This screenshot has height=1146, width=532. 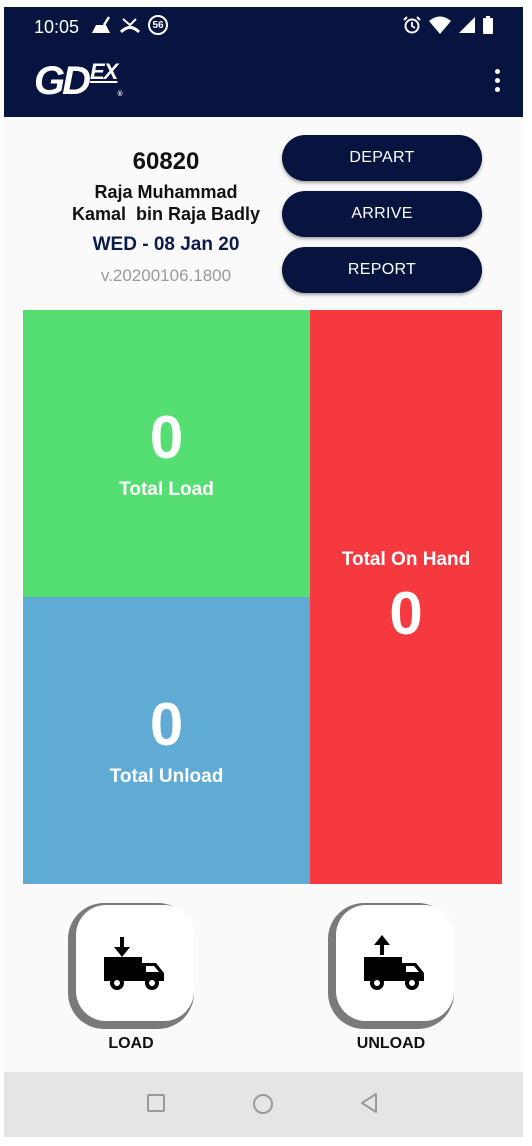 What do you see at coordinates (166, 724) in the screenshot?
I see `total-unload-value: 0` at bounding box center [166, 724].